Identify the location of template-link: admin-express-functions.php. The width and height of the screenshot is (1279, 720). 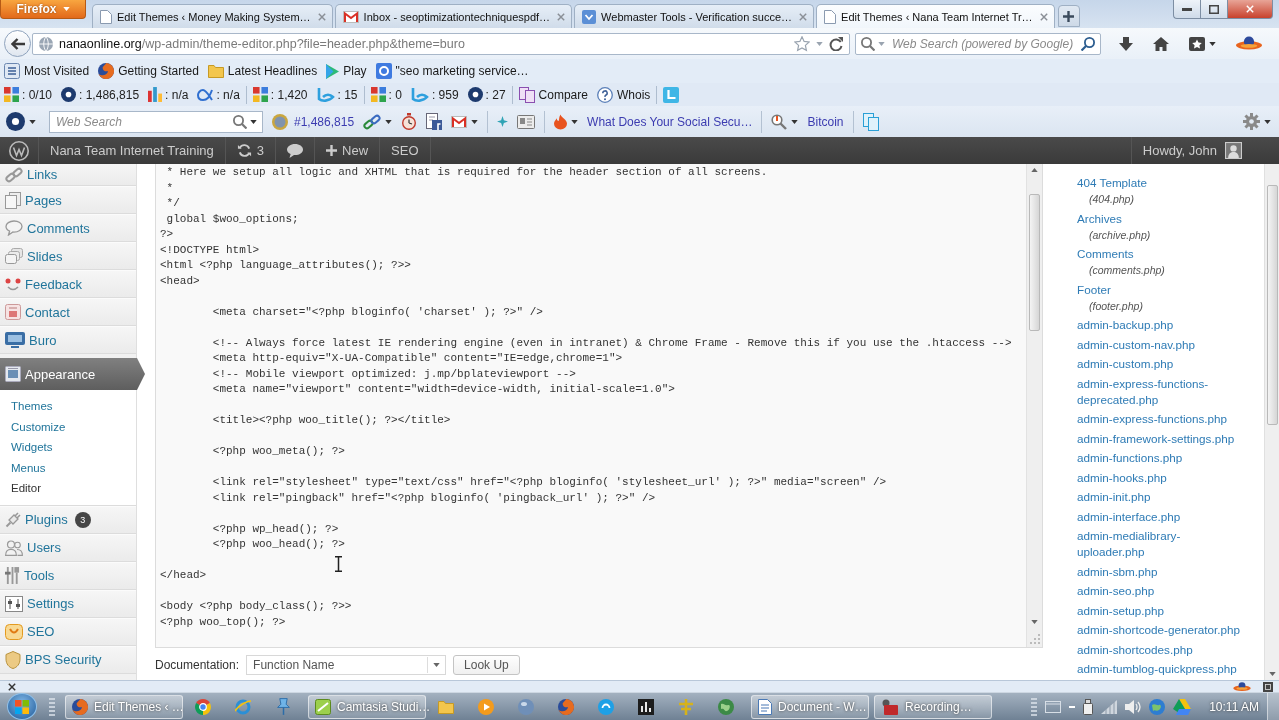
(1152, 419).